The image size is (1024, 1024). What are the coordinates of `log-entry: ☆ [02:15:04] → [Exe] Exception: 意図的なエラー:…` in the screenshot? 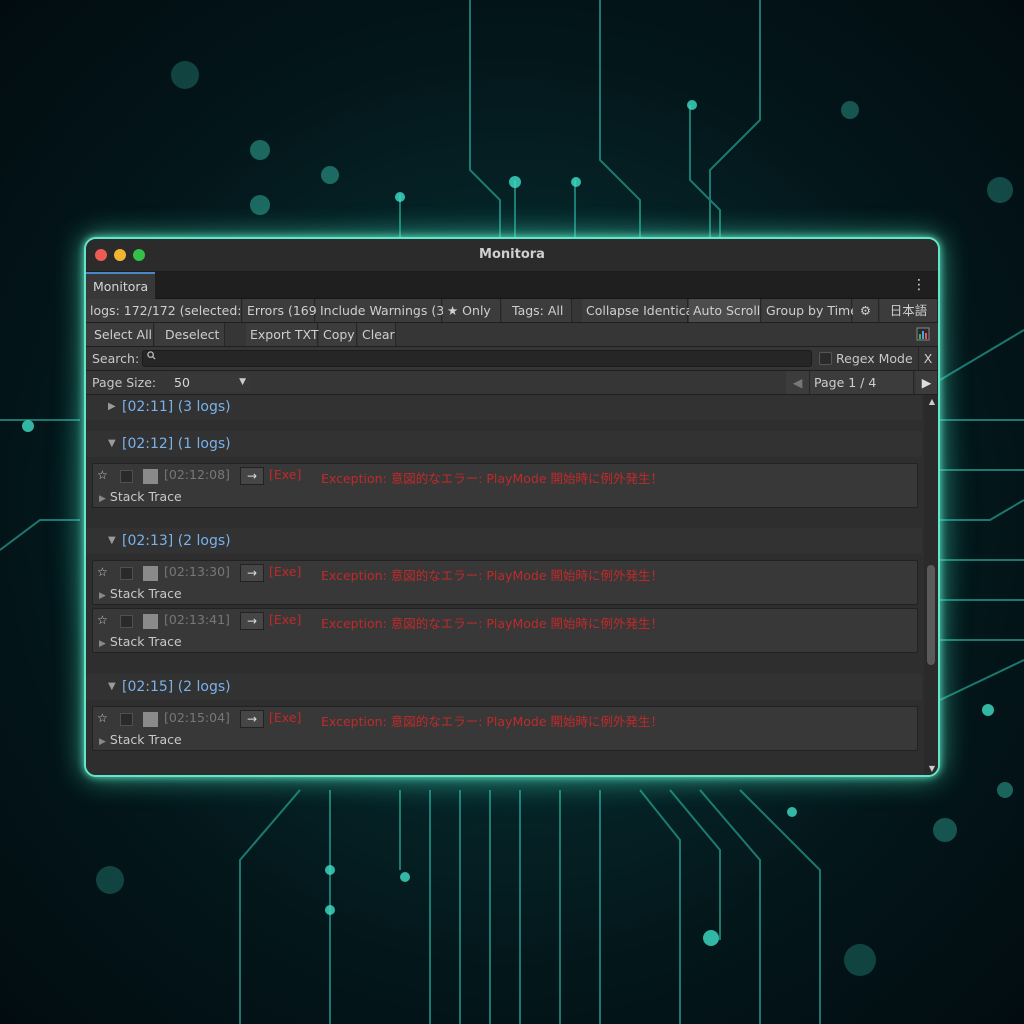 It's located at (505, 728).